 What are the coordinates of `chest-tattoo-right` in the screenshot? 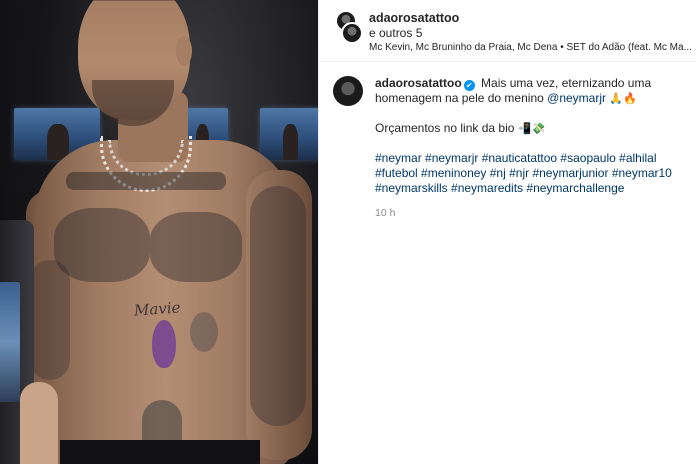 It's located at (196, 247).